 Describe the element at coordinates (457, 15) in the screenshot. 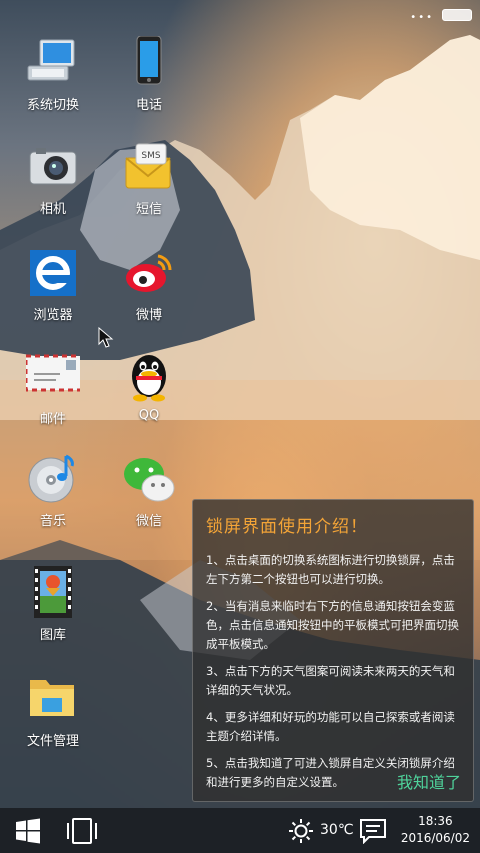

I see `battery-icon` at that location.